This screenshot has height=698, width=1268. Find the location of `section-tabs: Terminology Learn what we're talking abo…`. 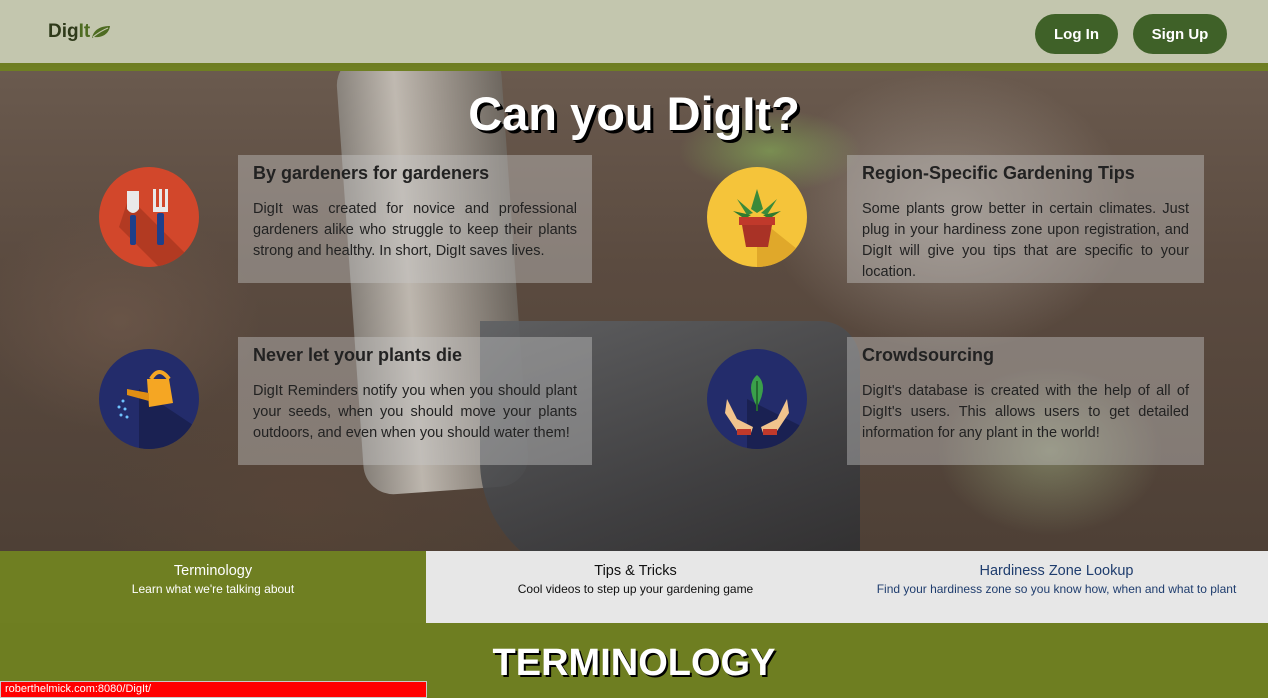

section-tabs: Terminology Learn what we're talking abo… is located at coordinates (634, 587).